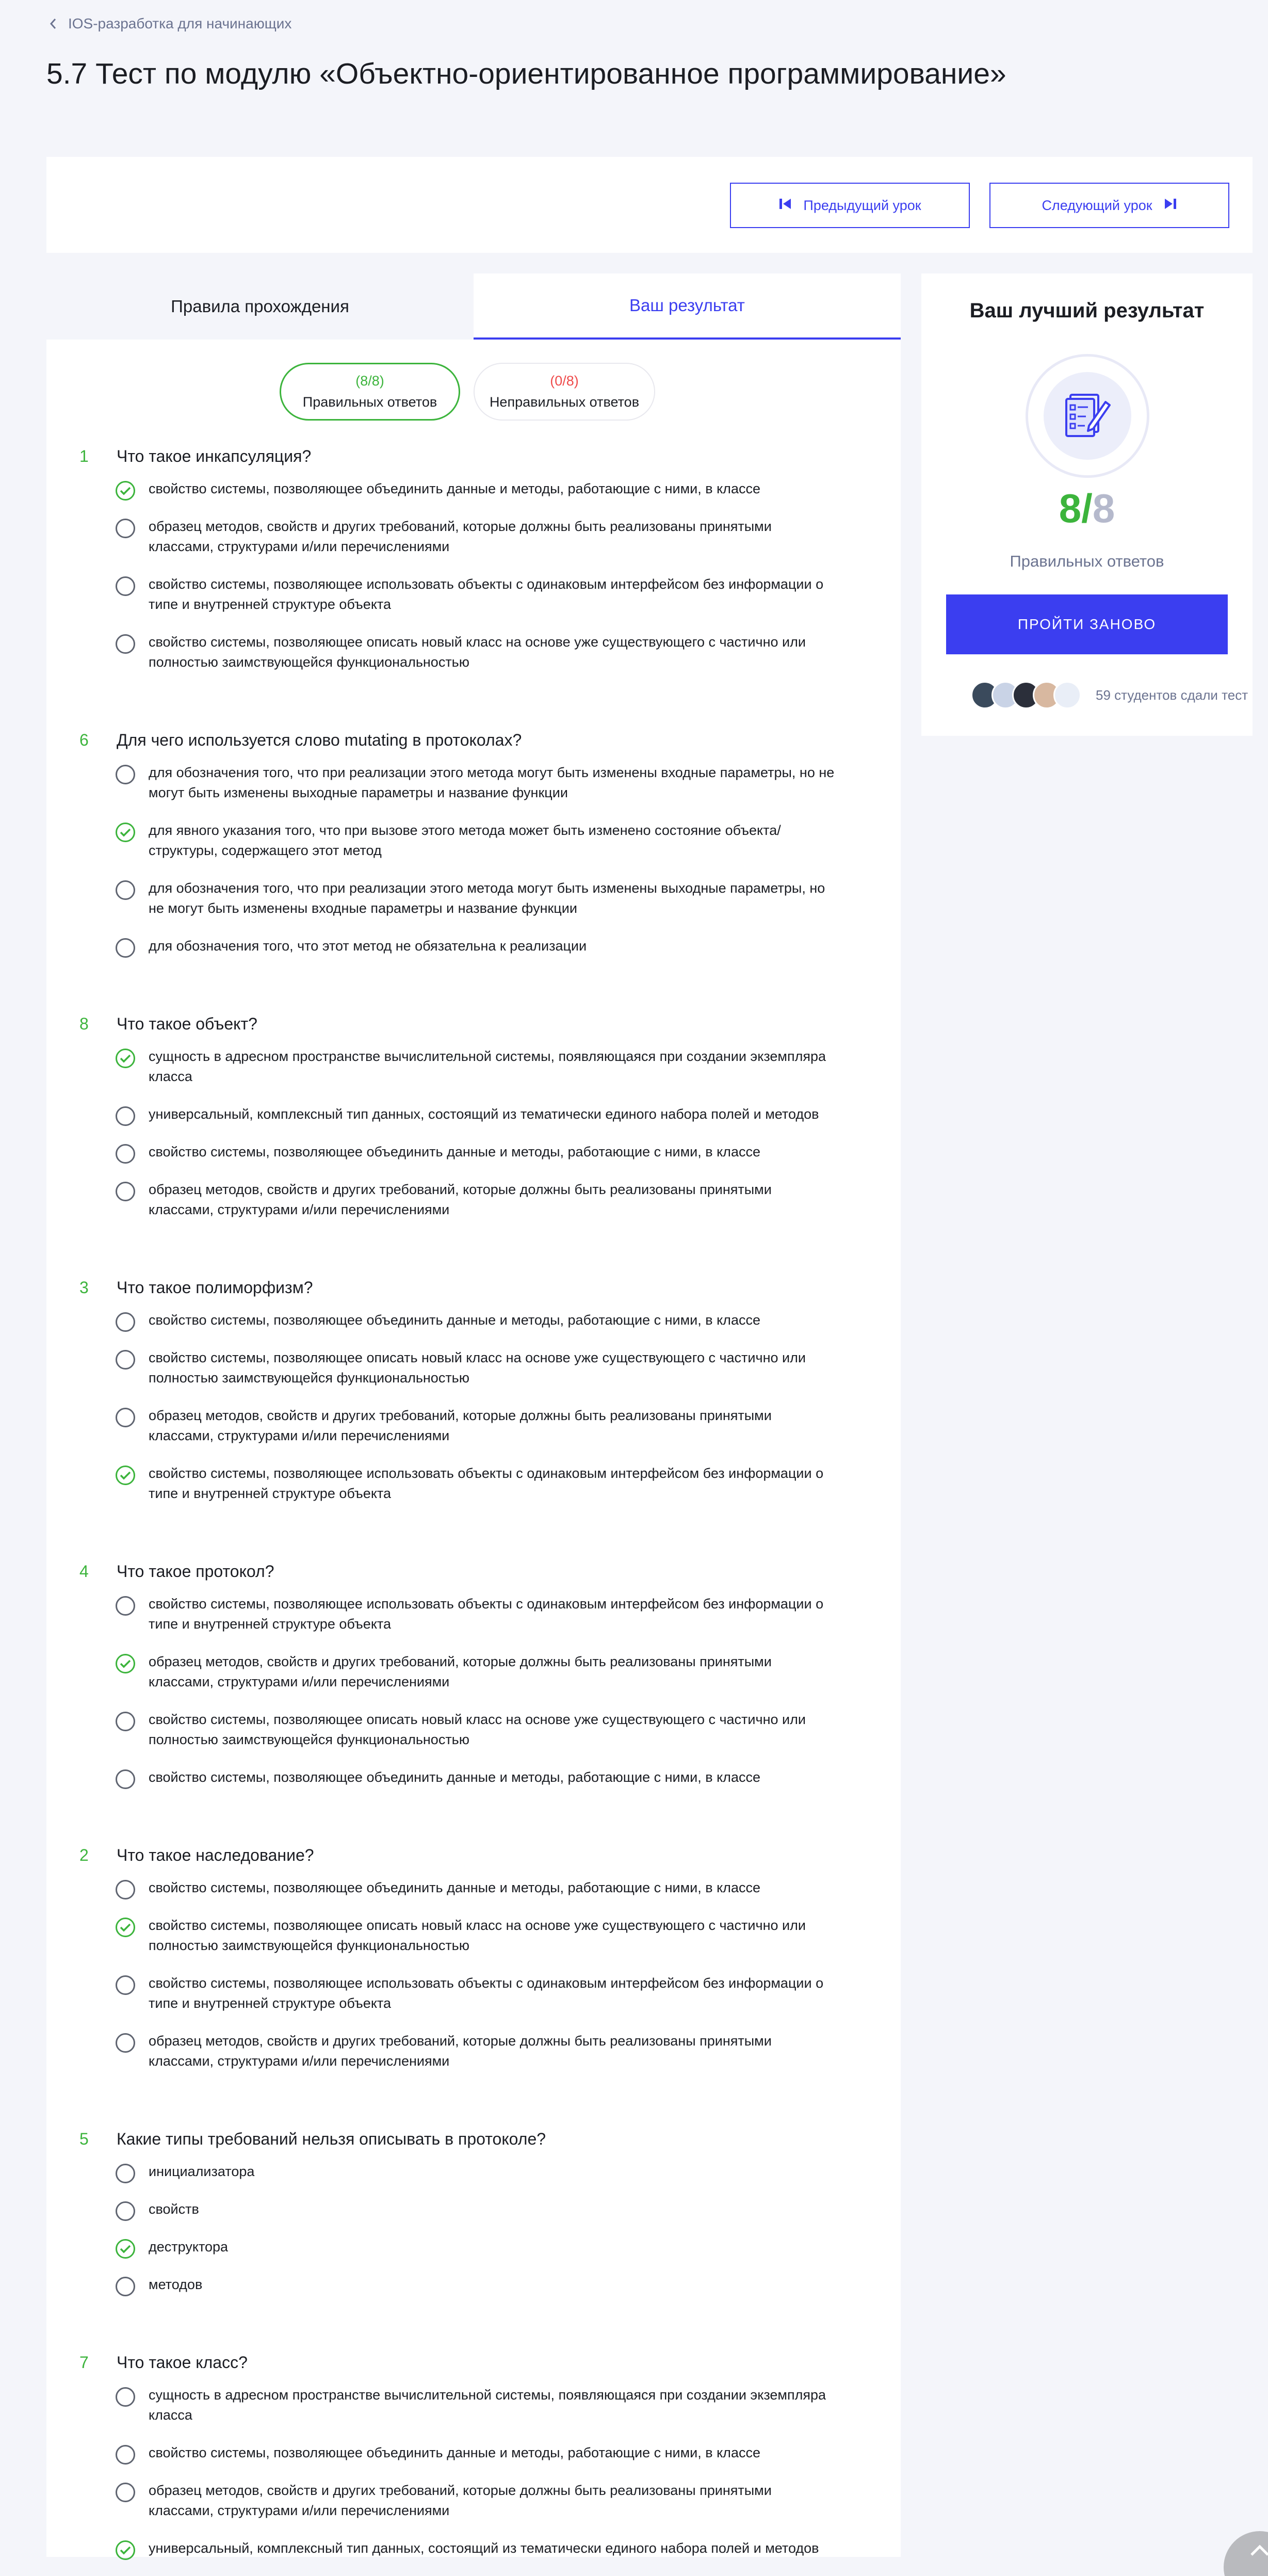 The width and height of the screenshot is (1268, 2576). Describe the element at coordinates (1172, 695) in the screenshot. I see `students-passed-text: 59 студентов сдали тест` at that location.